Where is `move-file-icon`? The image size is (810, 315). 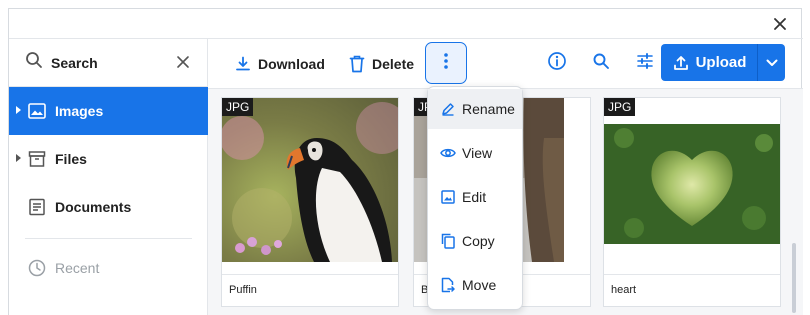
move-file-icon is located at coordinates (448, 285).